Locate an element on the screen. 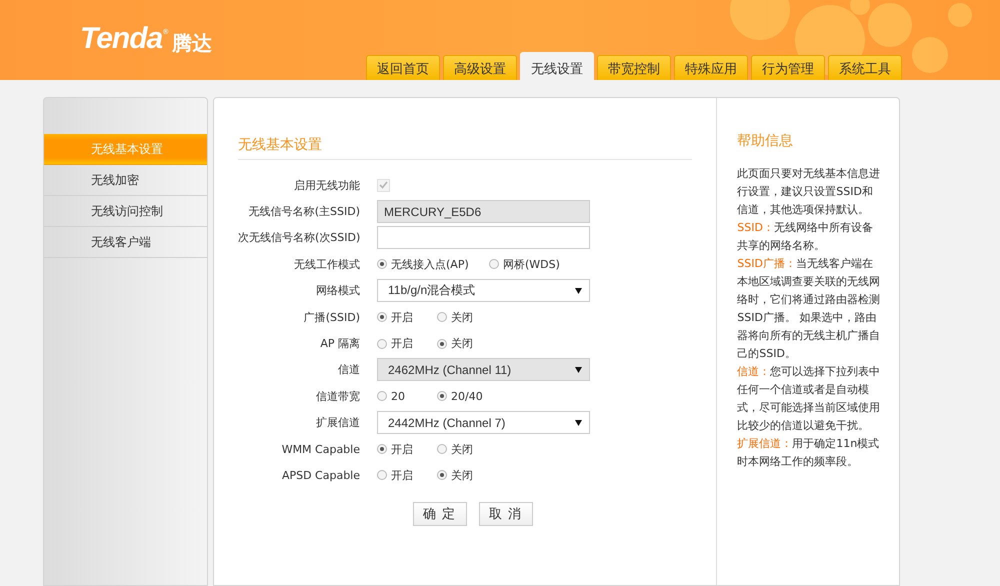  field-label: 信道 is located at coordinates (349, 370).